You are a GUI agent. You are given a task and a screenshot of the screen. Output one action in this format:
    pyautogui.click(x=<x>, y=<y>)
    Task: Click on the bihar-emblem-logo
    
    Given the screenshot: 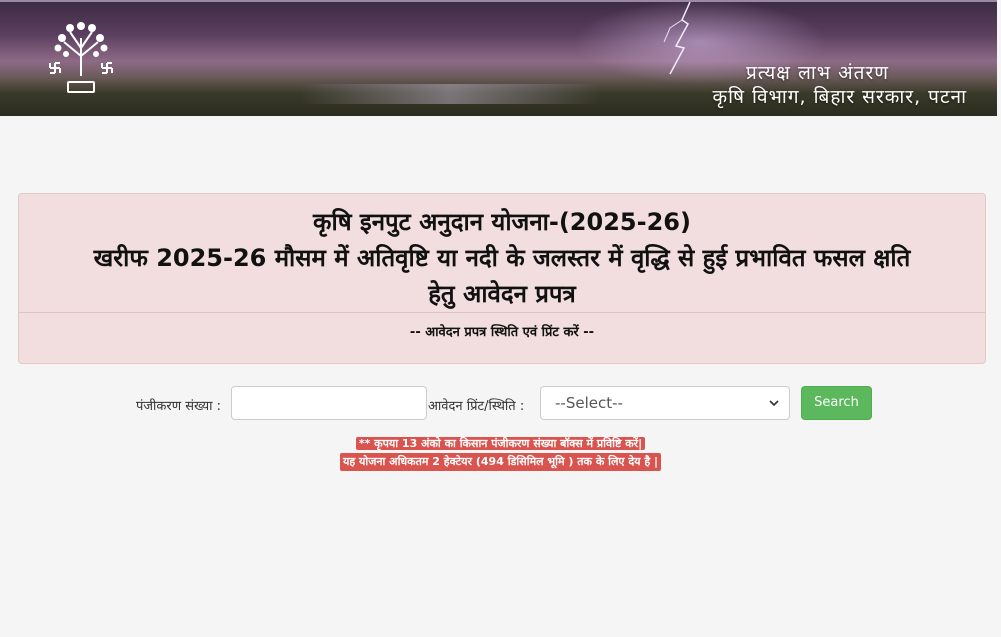 What is the action you would take?
    pyautogui.click(x=81, y=57)
    